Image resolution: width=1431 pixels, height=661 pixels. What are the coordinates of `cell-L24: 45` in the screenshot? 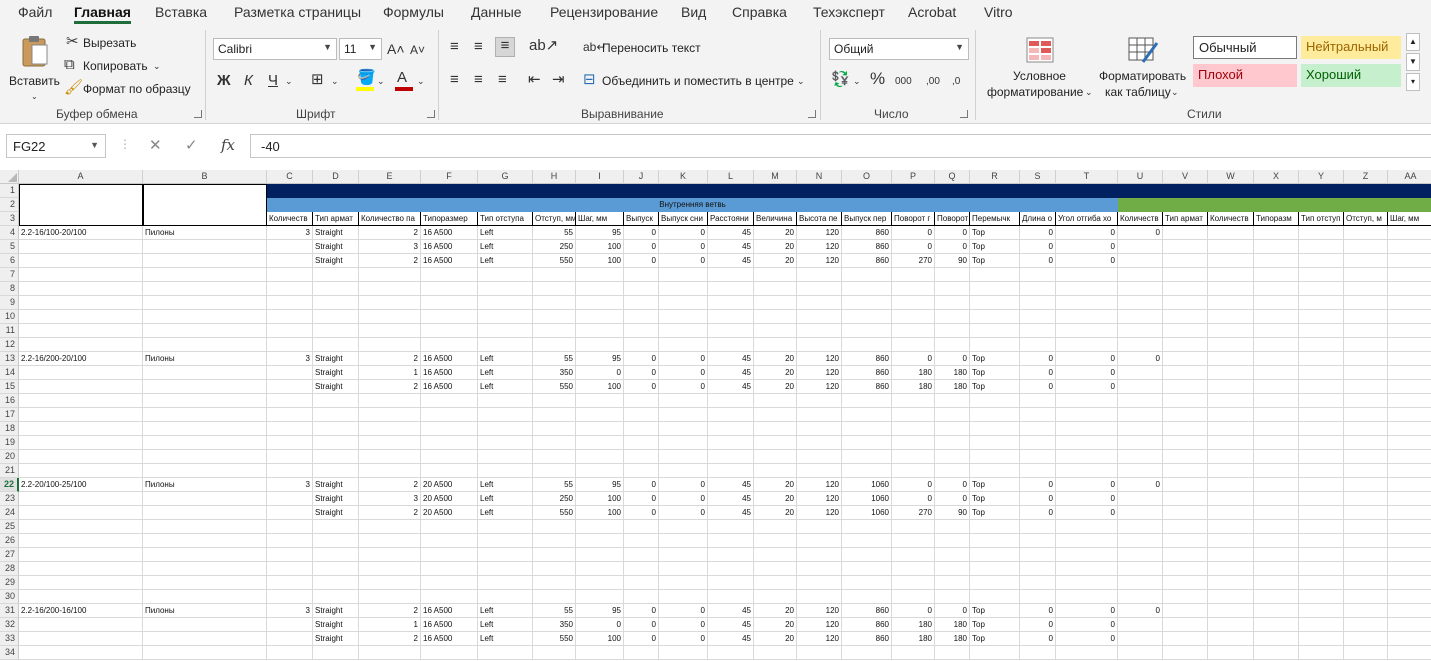 It's located at (731, 513).